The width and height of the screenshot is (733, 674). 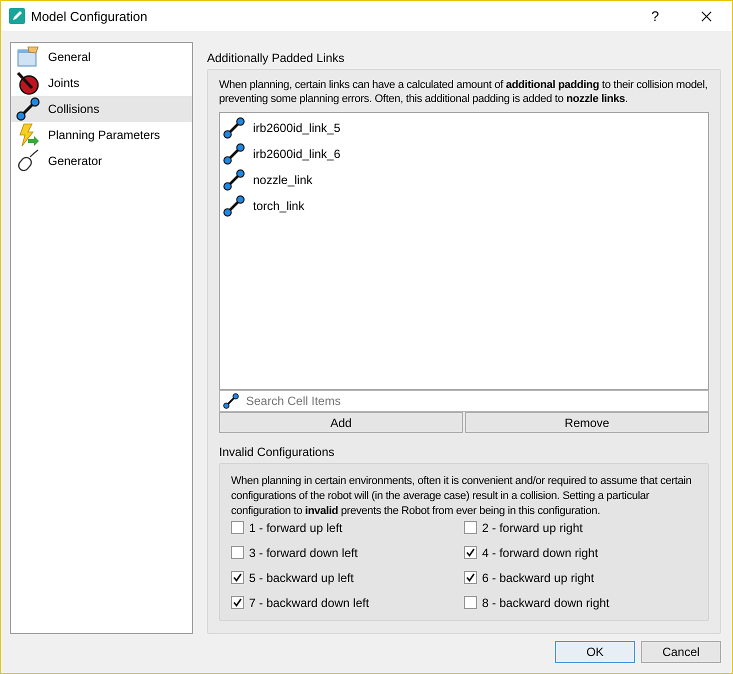 I want to click on window-title: Model Configuration, so click(x=89, y=16).